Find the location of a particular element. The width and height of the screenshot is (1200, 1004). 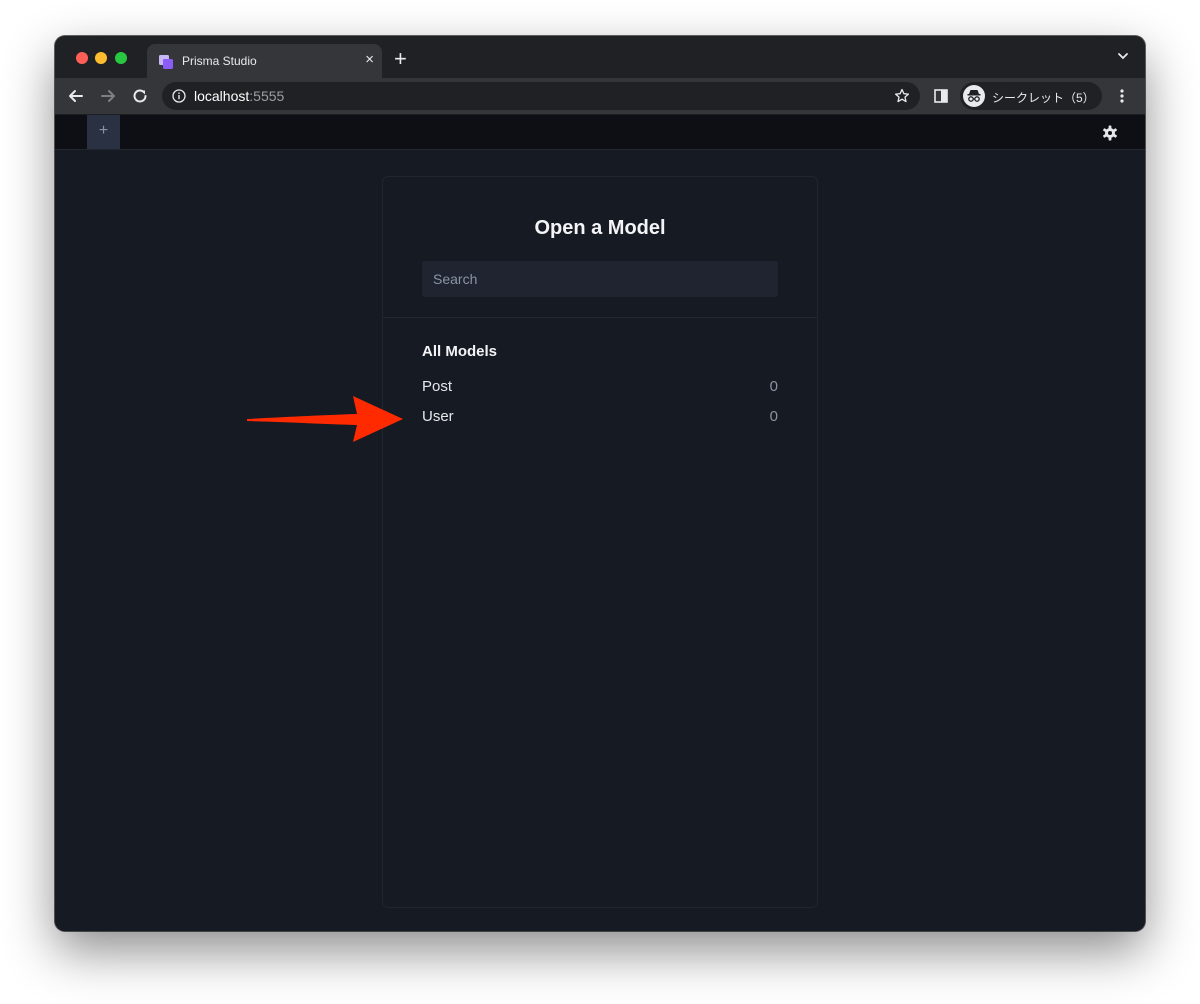

add-tab-button: + is located at coordinates (103, 132).